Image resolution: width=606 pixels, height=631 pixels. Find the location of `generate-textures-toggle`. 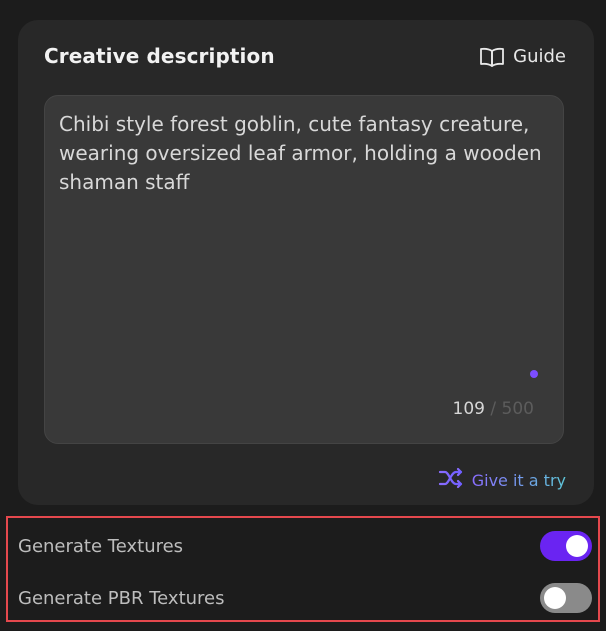

generate-textures-toggle is located at coordinates (566, 546).